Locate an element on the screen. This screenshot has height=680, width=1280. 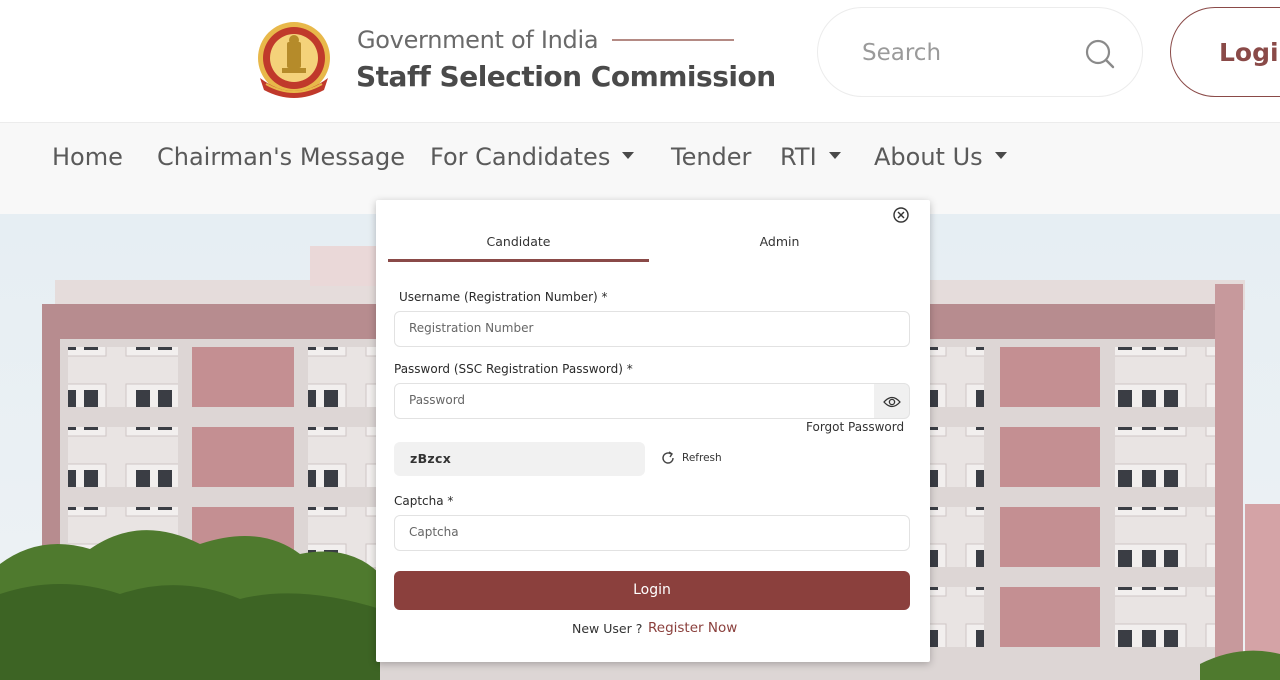
captcha-field-box is located at coordinates (652, 533).